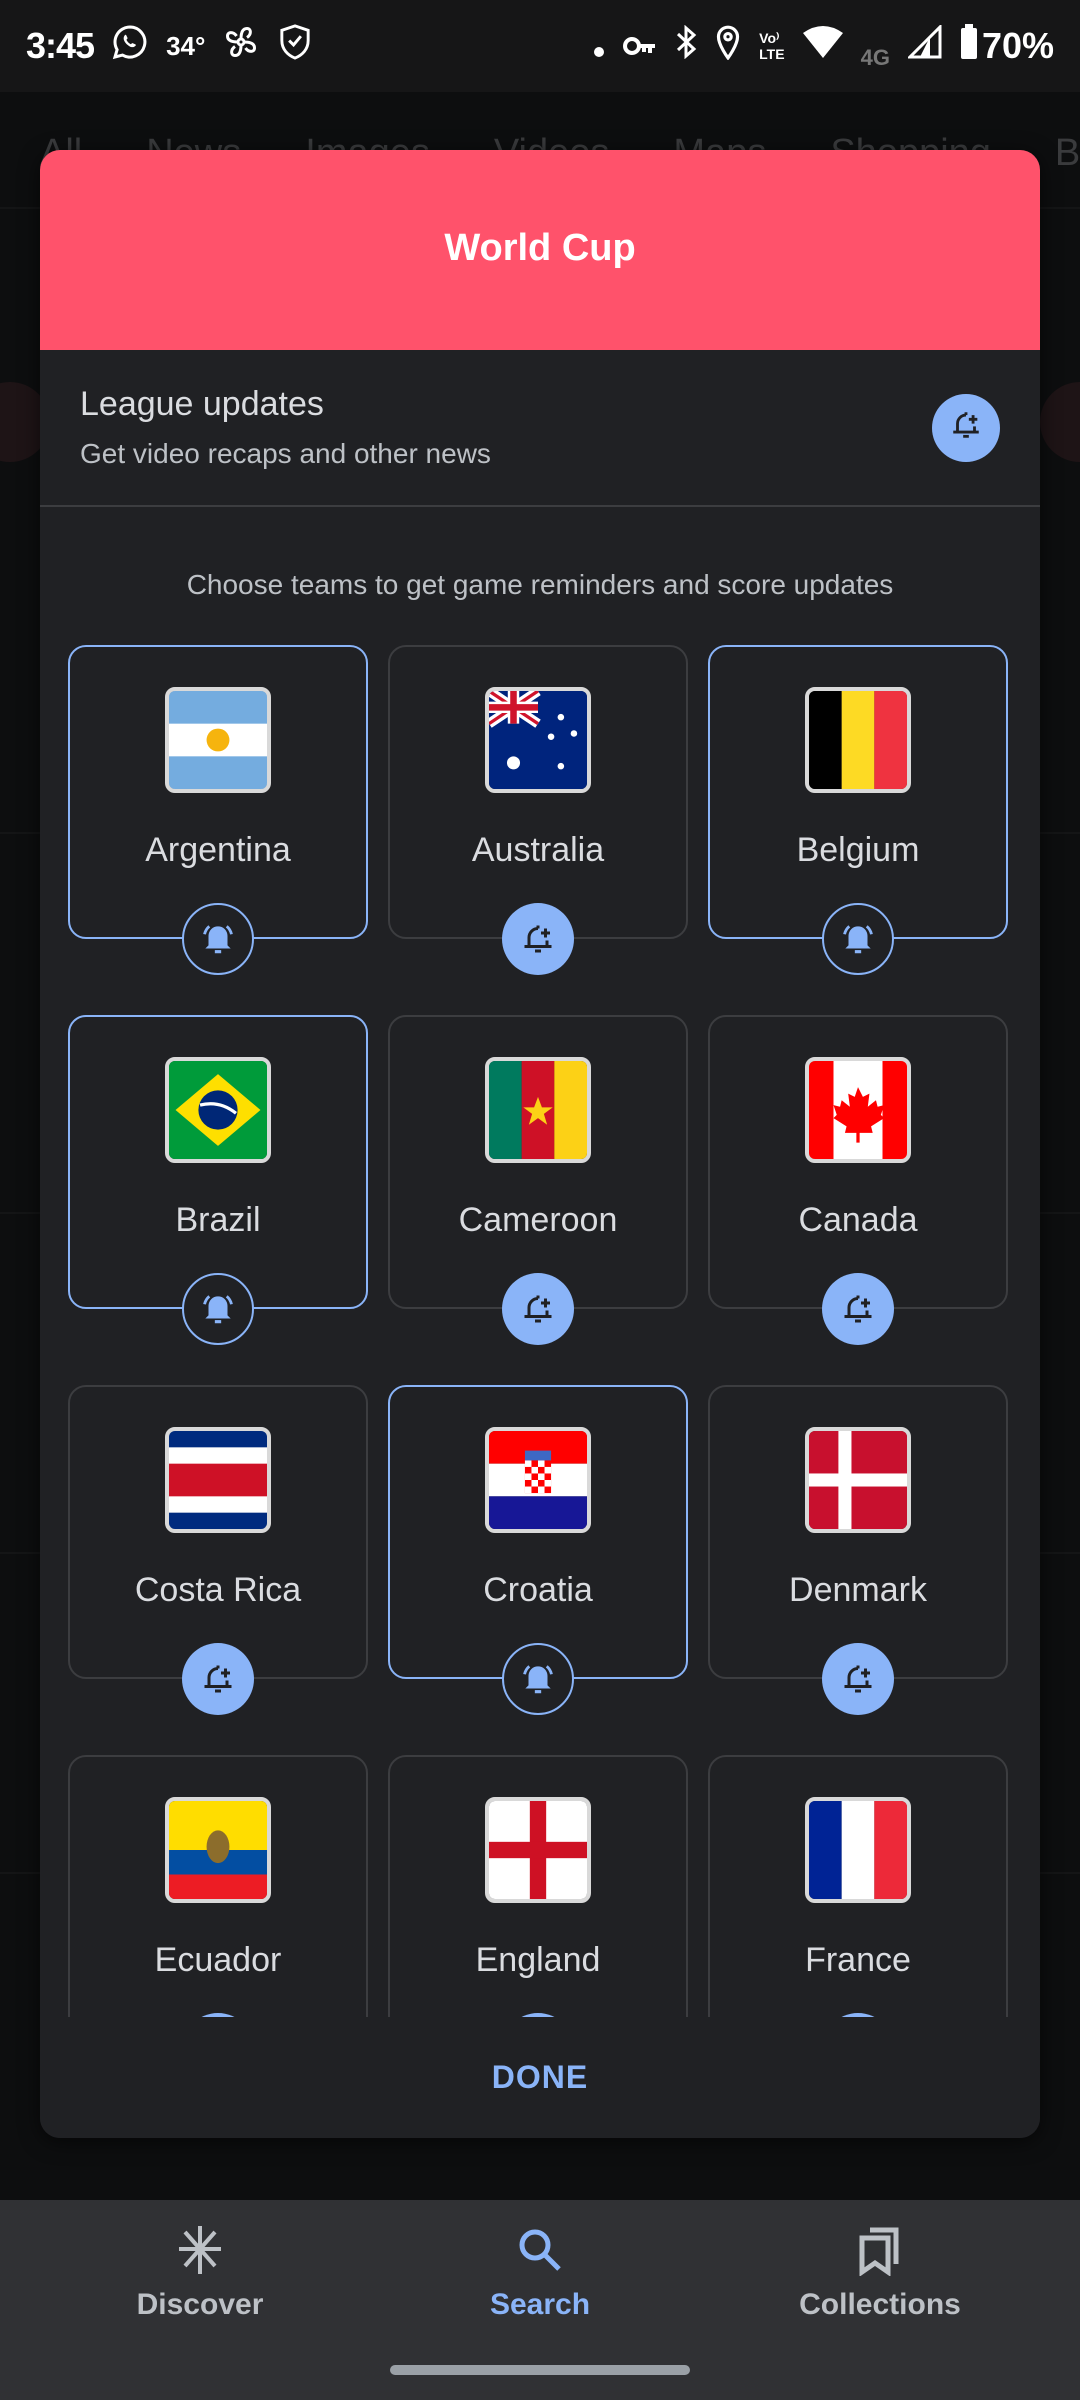 The width and height of the screenshot is (1080, 2400). Describe the element at coordinates (858, 740) in the screenshot. I see `belgium-flag-icon` at that location.